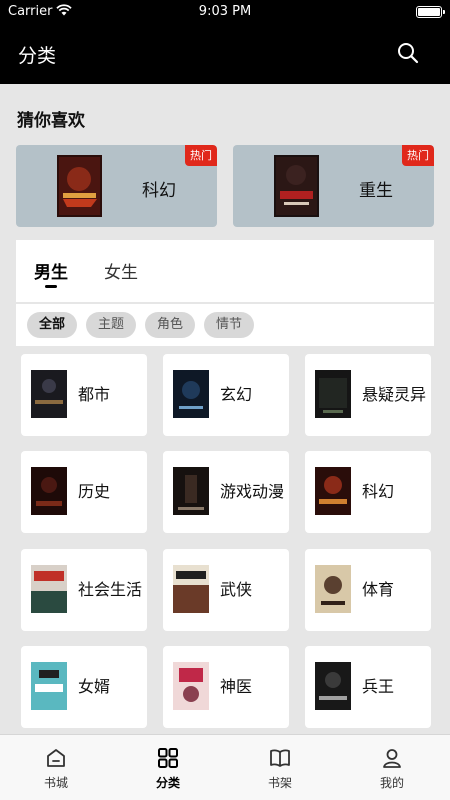  I want to click on tabbar-label: 书城, so click(55, 783).